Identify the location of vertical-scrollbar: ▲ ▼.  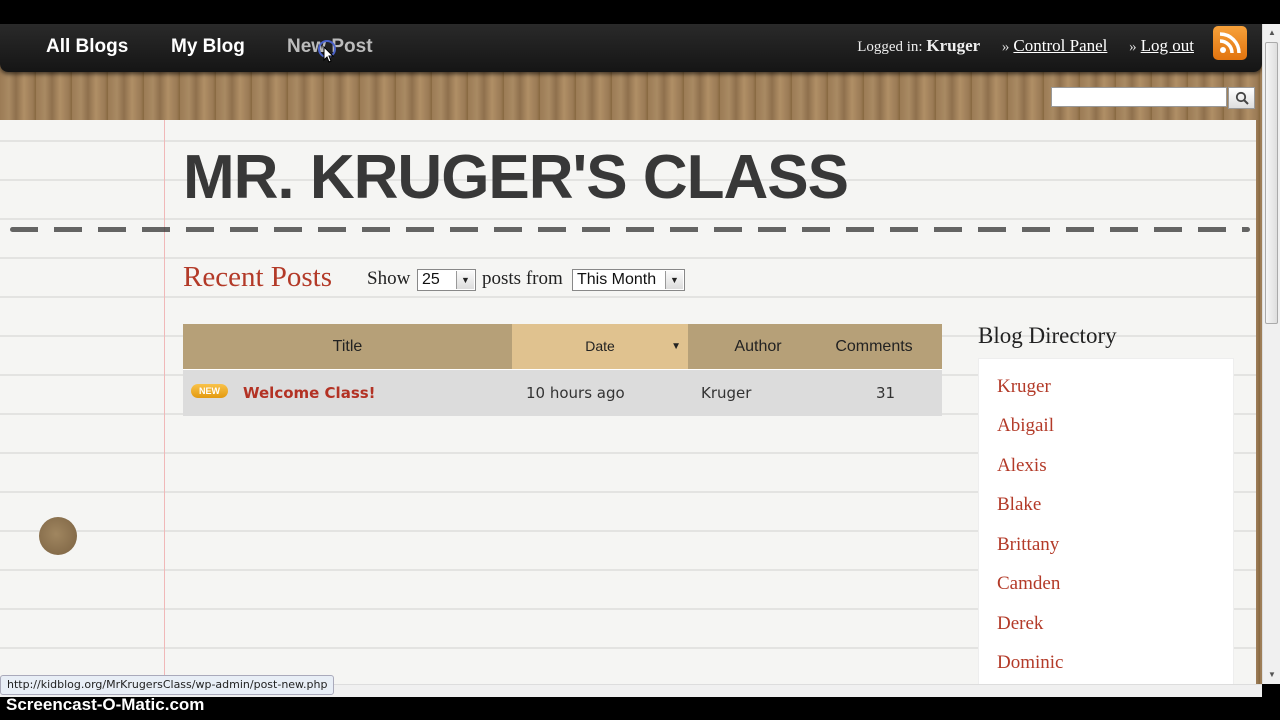
(1271, 354).